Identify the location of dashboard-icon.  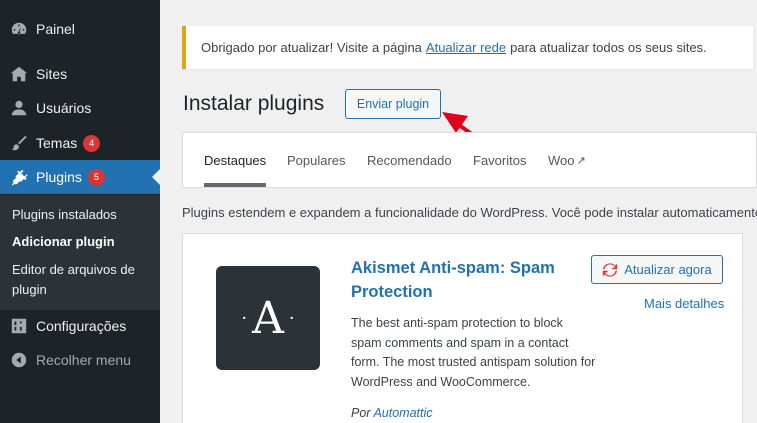
(19, 29).